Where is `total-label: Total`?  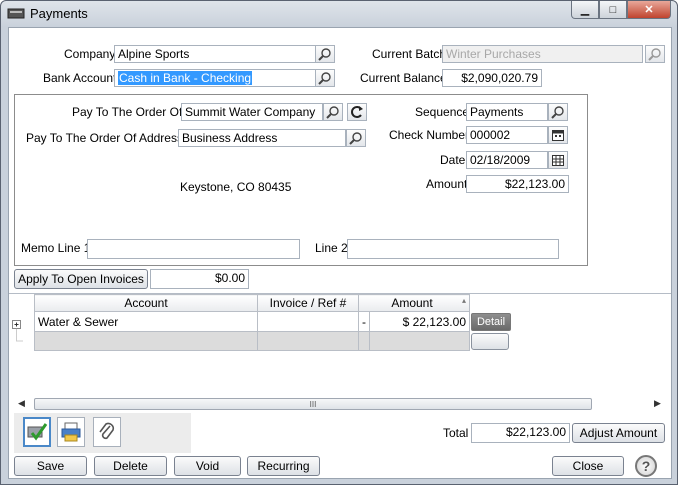
total-label: Total is located at coordinates (456, 433).